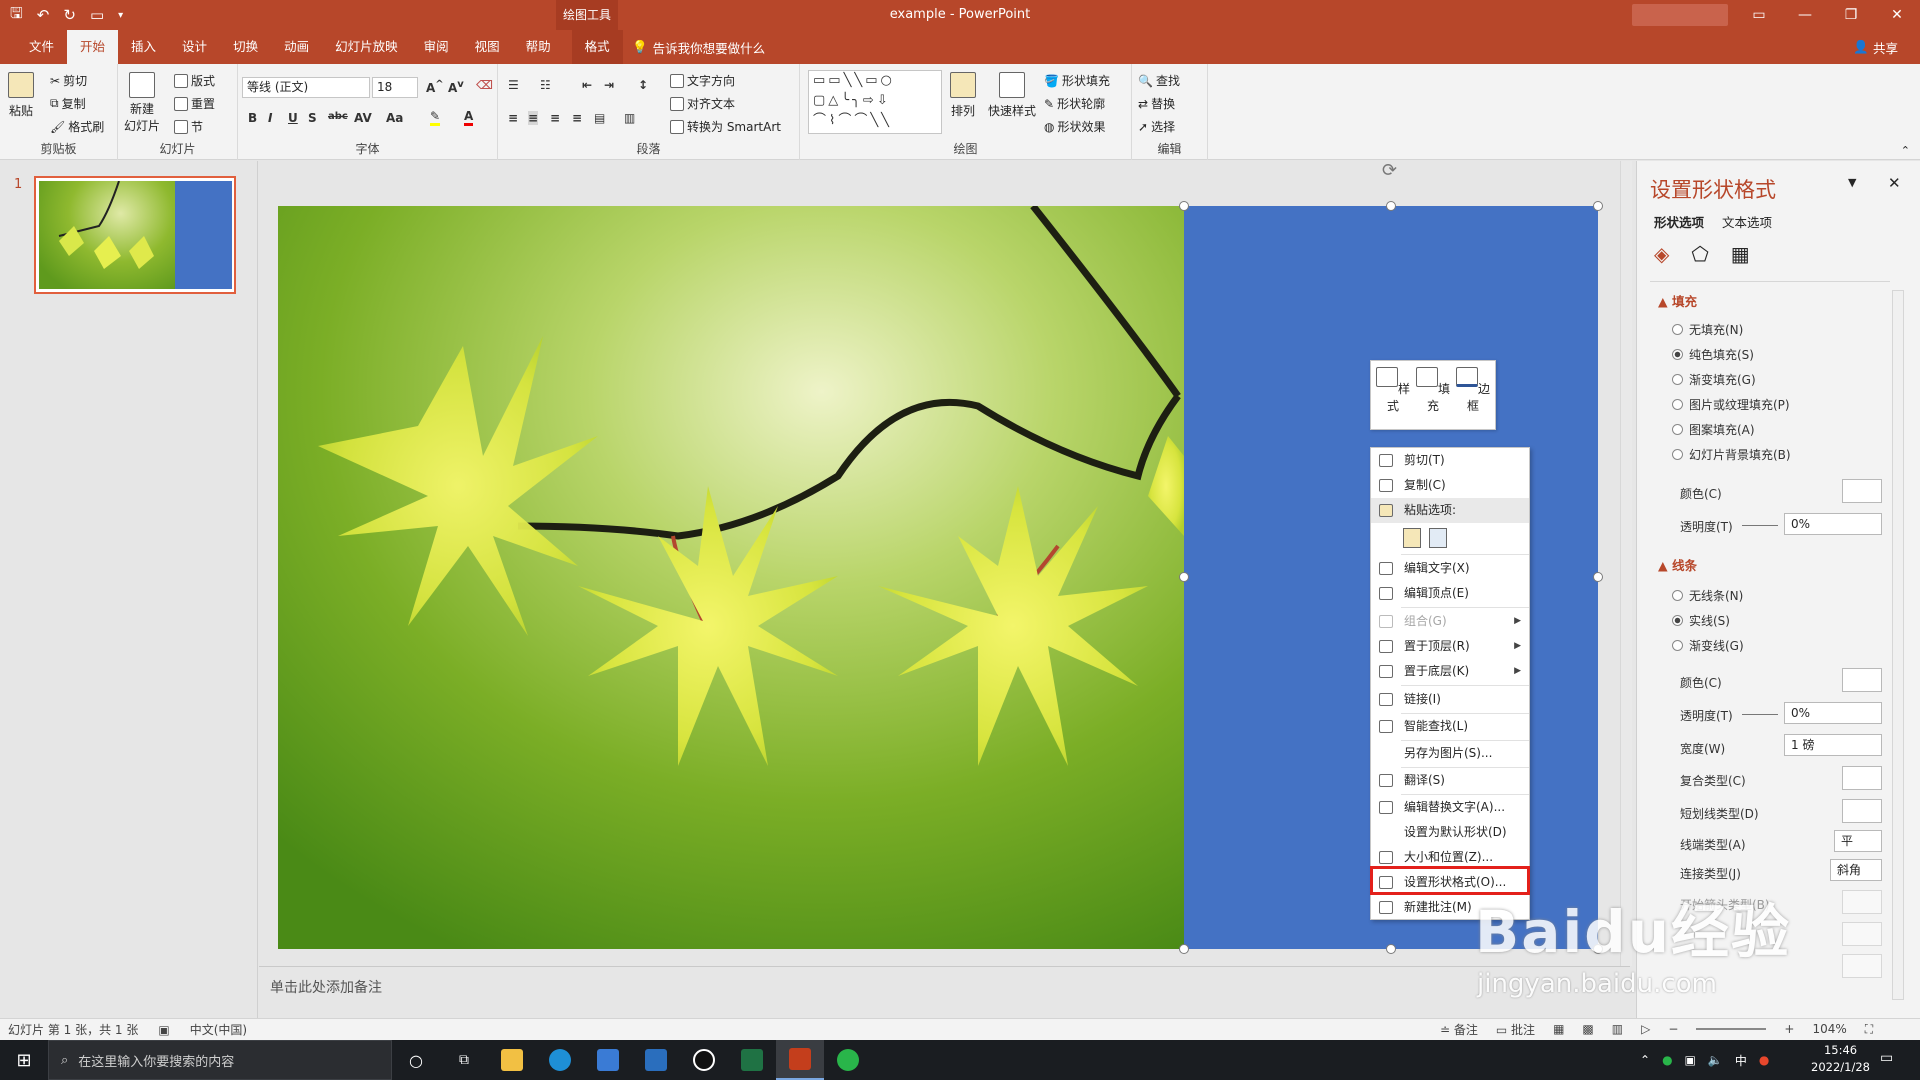 Image resolution: width=1920 pixels, height=1080 pixels. Describe the element at coordinates (597, 47) in the screenshot. I see `tab-format: 格式` at that location.